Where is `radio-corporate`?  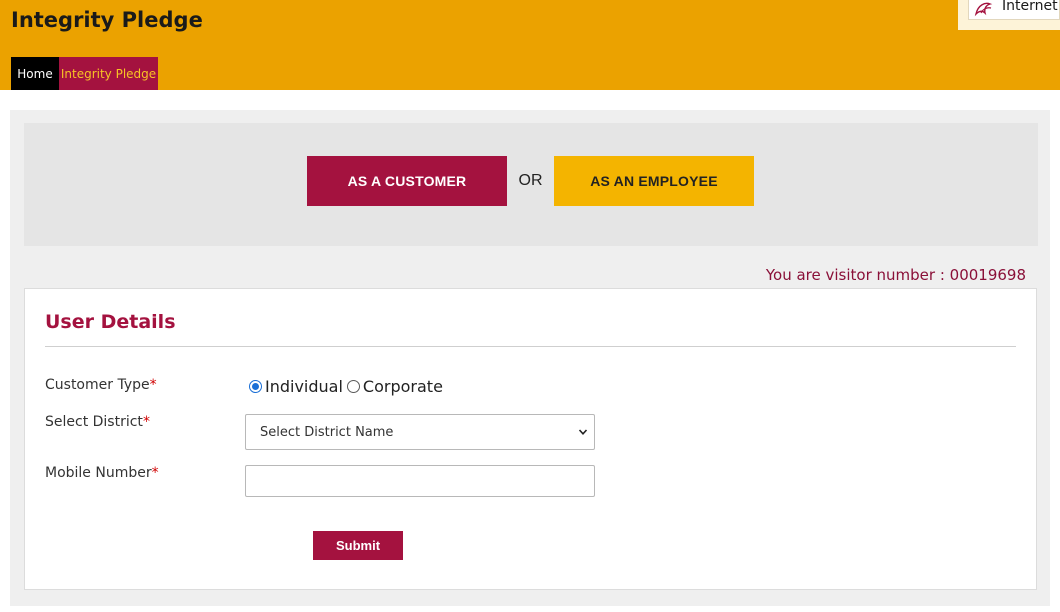
radio-corporate is located at coordinates (353, 386).